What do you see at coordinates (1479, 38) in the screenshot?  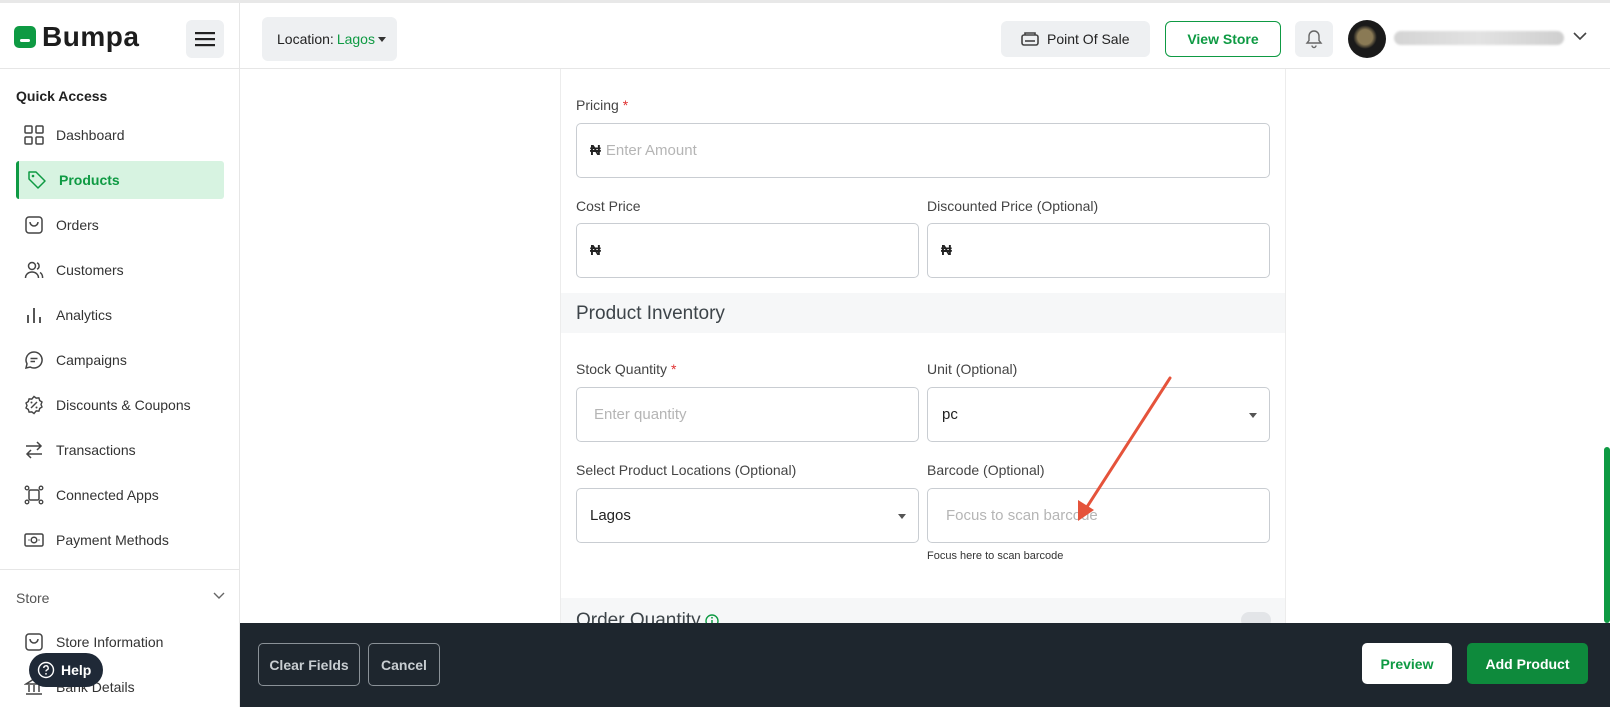 I see `user-name-blurred` at bounding box center [1479, 38].